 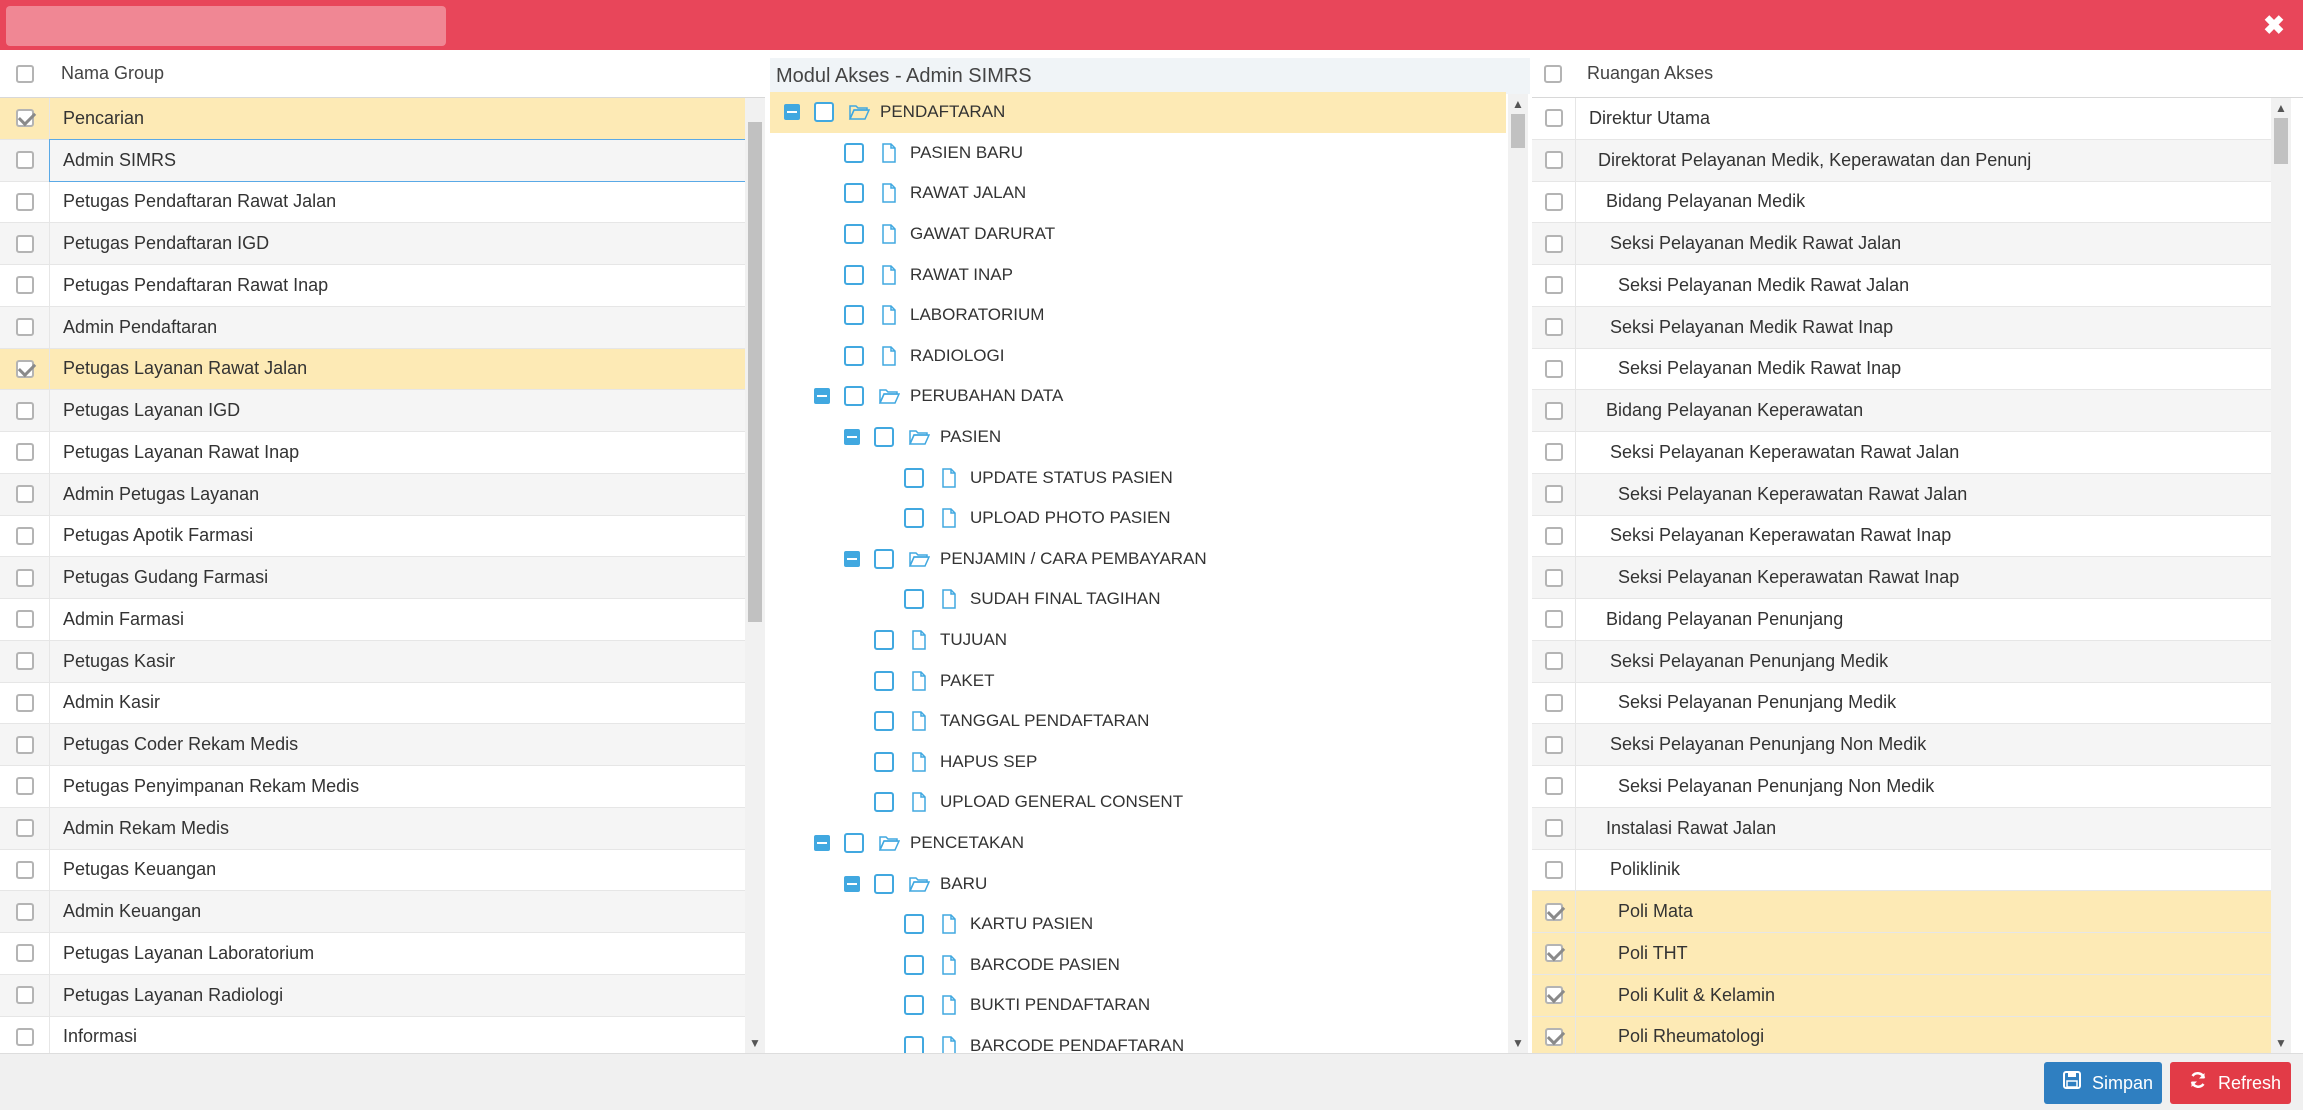 What do you see at coordinates (957, 356) in the screenshot?
I see `module-label: RADIOLOGI` at bounding box center [957, 356].